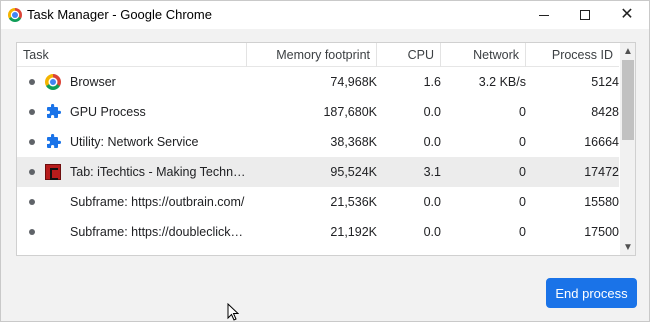 This screenshot has width=650, height=322. What do you see at coordinates (93, 82) in the screenshot?
I see `task-name: Browser` at bounding box center [93, 82].